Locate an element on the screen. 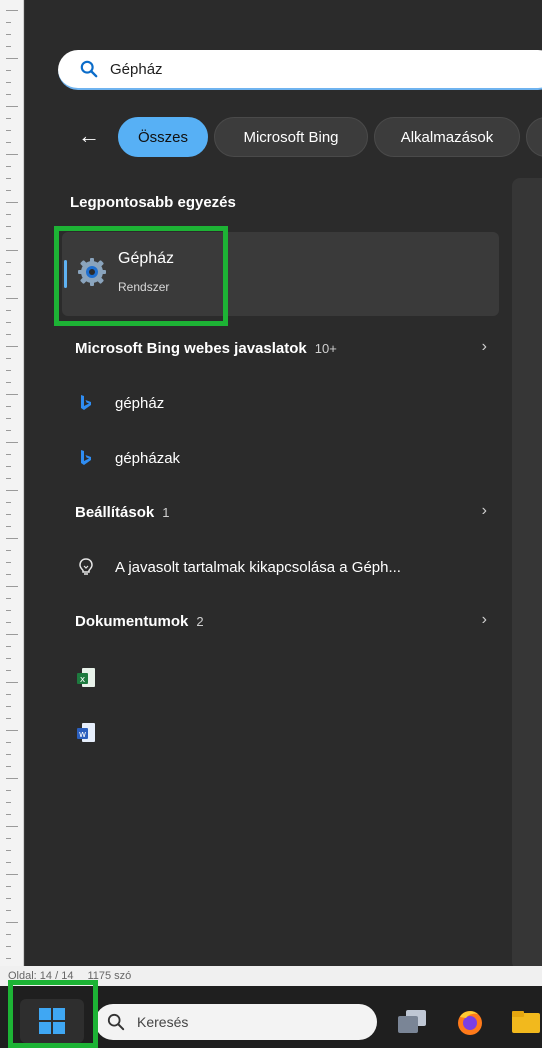 This screenshot has width=542, height=1048. svg-text: x is located at coordinates (83, 680).